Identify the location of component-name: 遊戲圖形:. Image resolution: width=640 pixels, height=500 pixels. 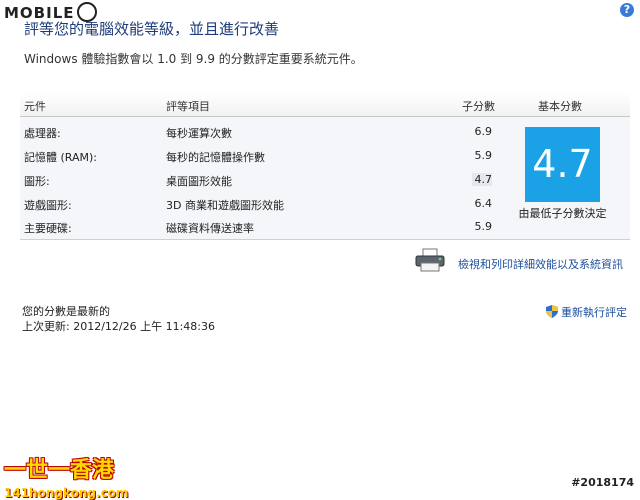
(48, 205).